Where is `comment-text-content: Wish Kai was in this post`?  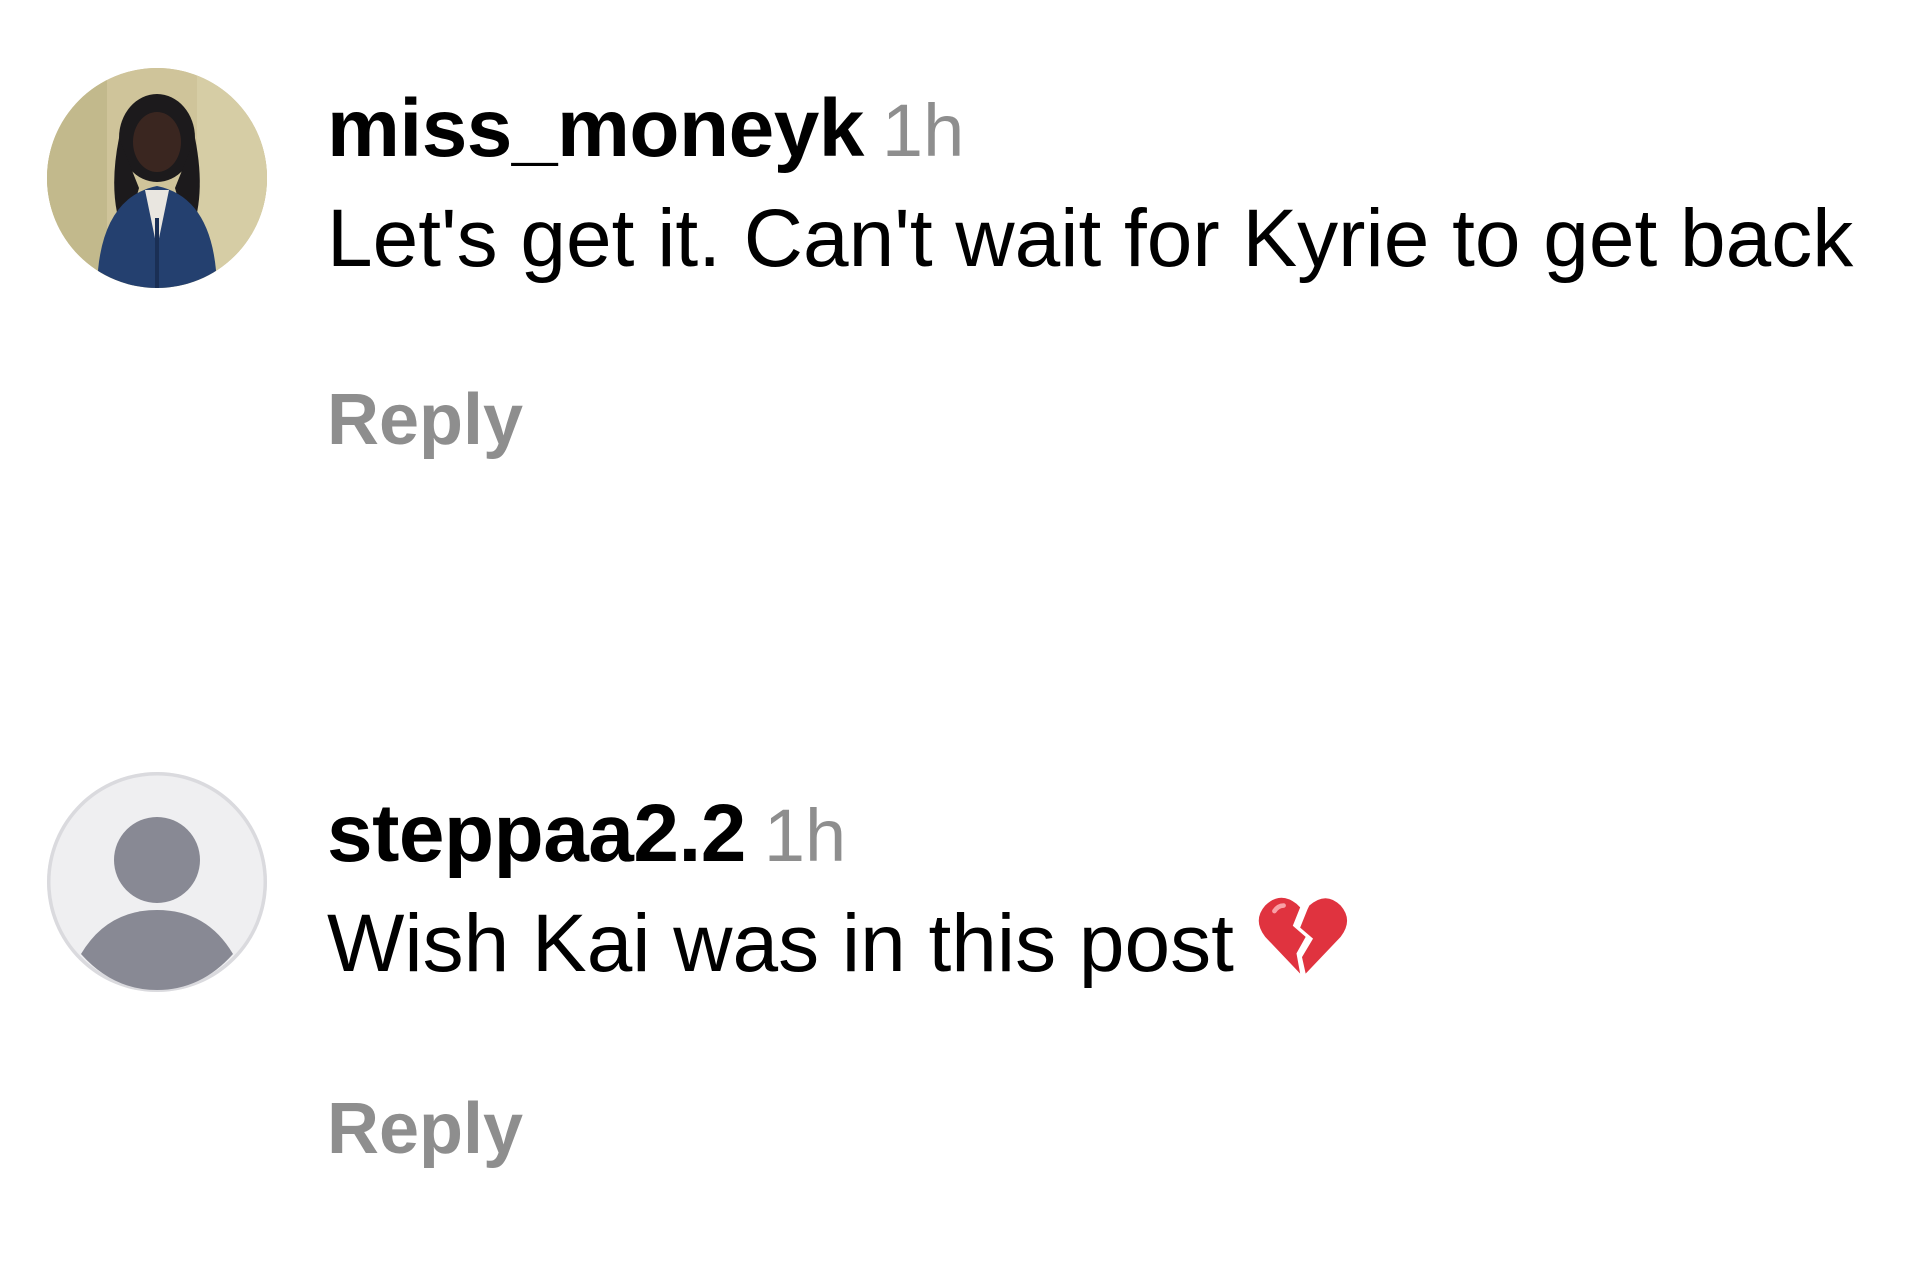 comment-text-content: Wish Kai was in this post is located at coordinates (780, 943).